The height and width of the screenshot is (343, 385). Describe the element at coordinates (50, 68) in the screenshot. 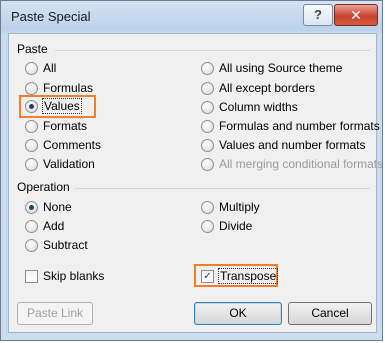

I see `option-label: All` at that location.